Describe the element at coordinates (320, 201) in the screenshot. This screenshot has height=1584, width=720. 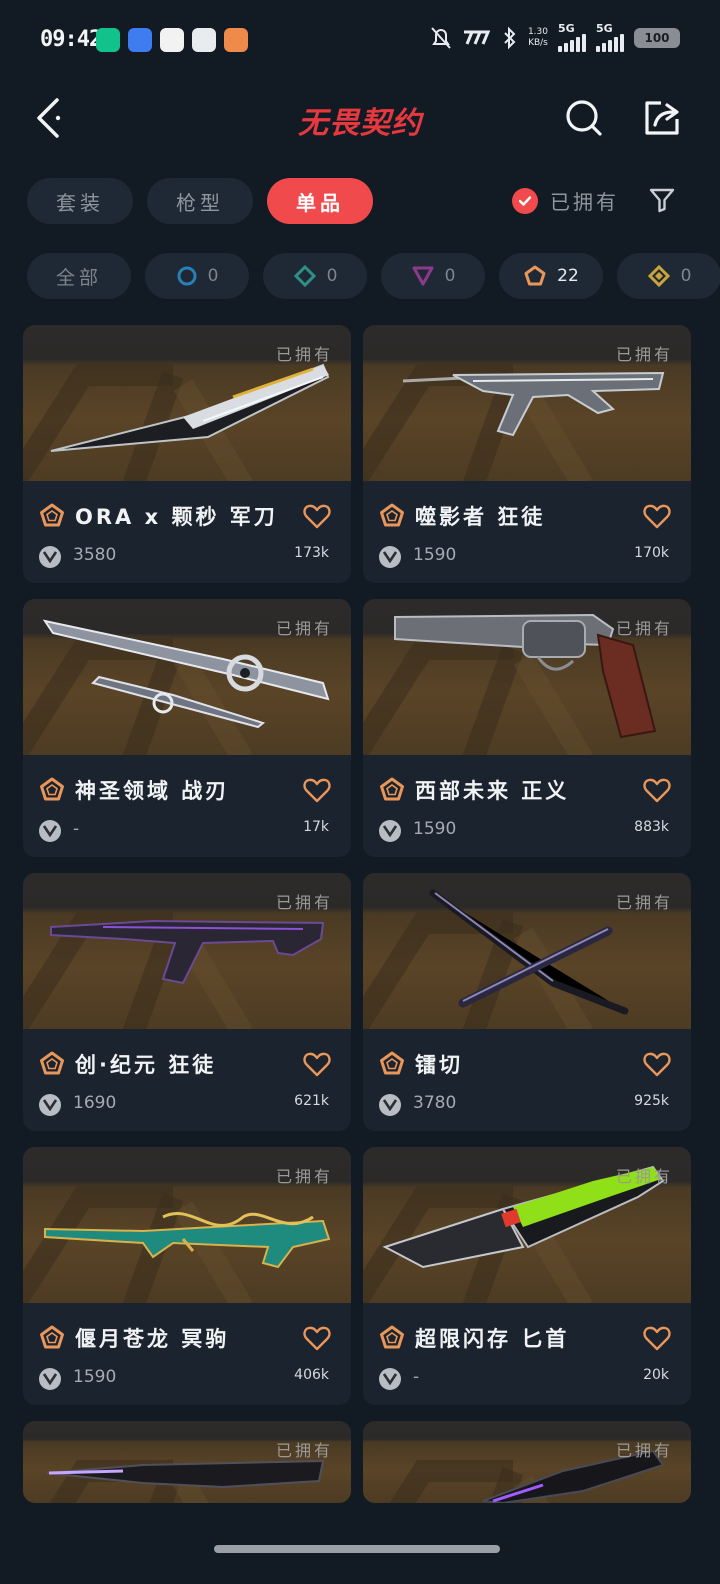
I see `tab-single-items: 单品` at that location.